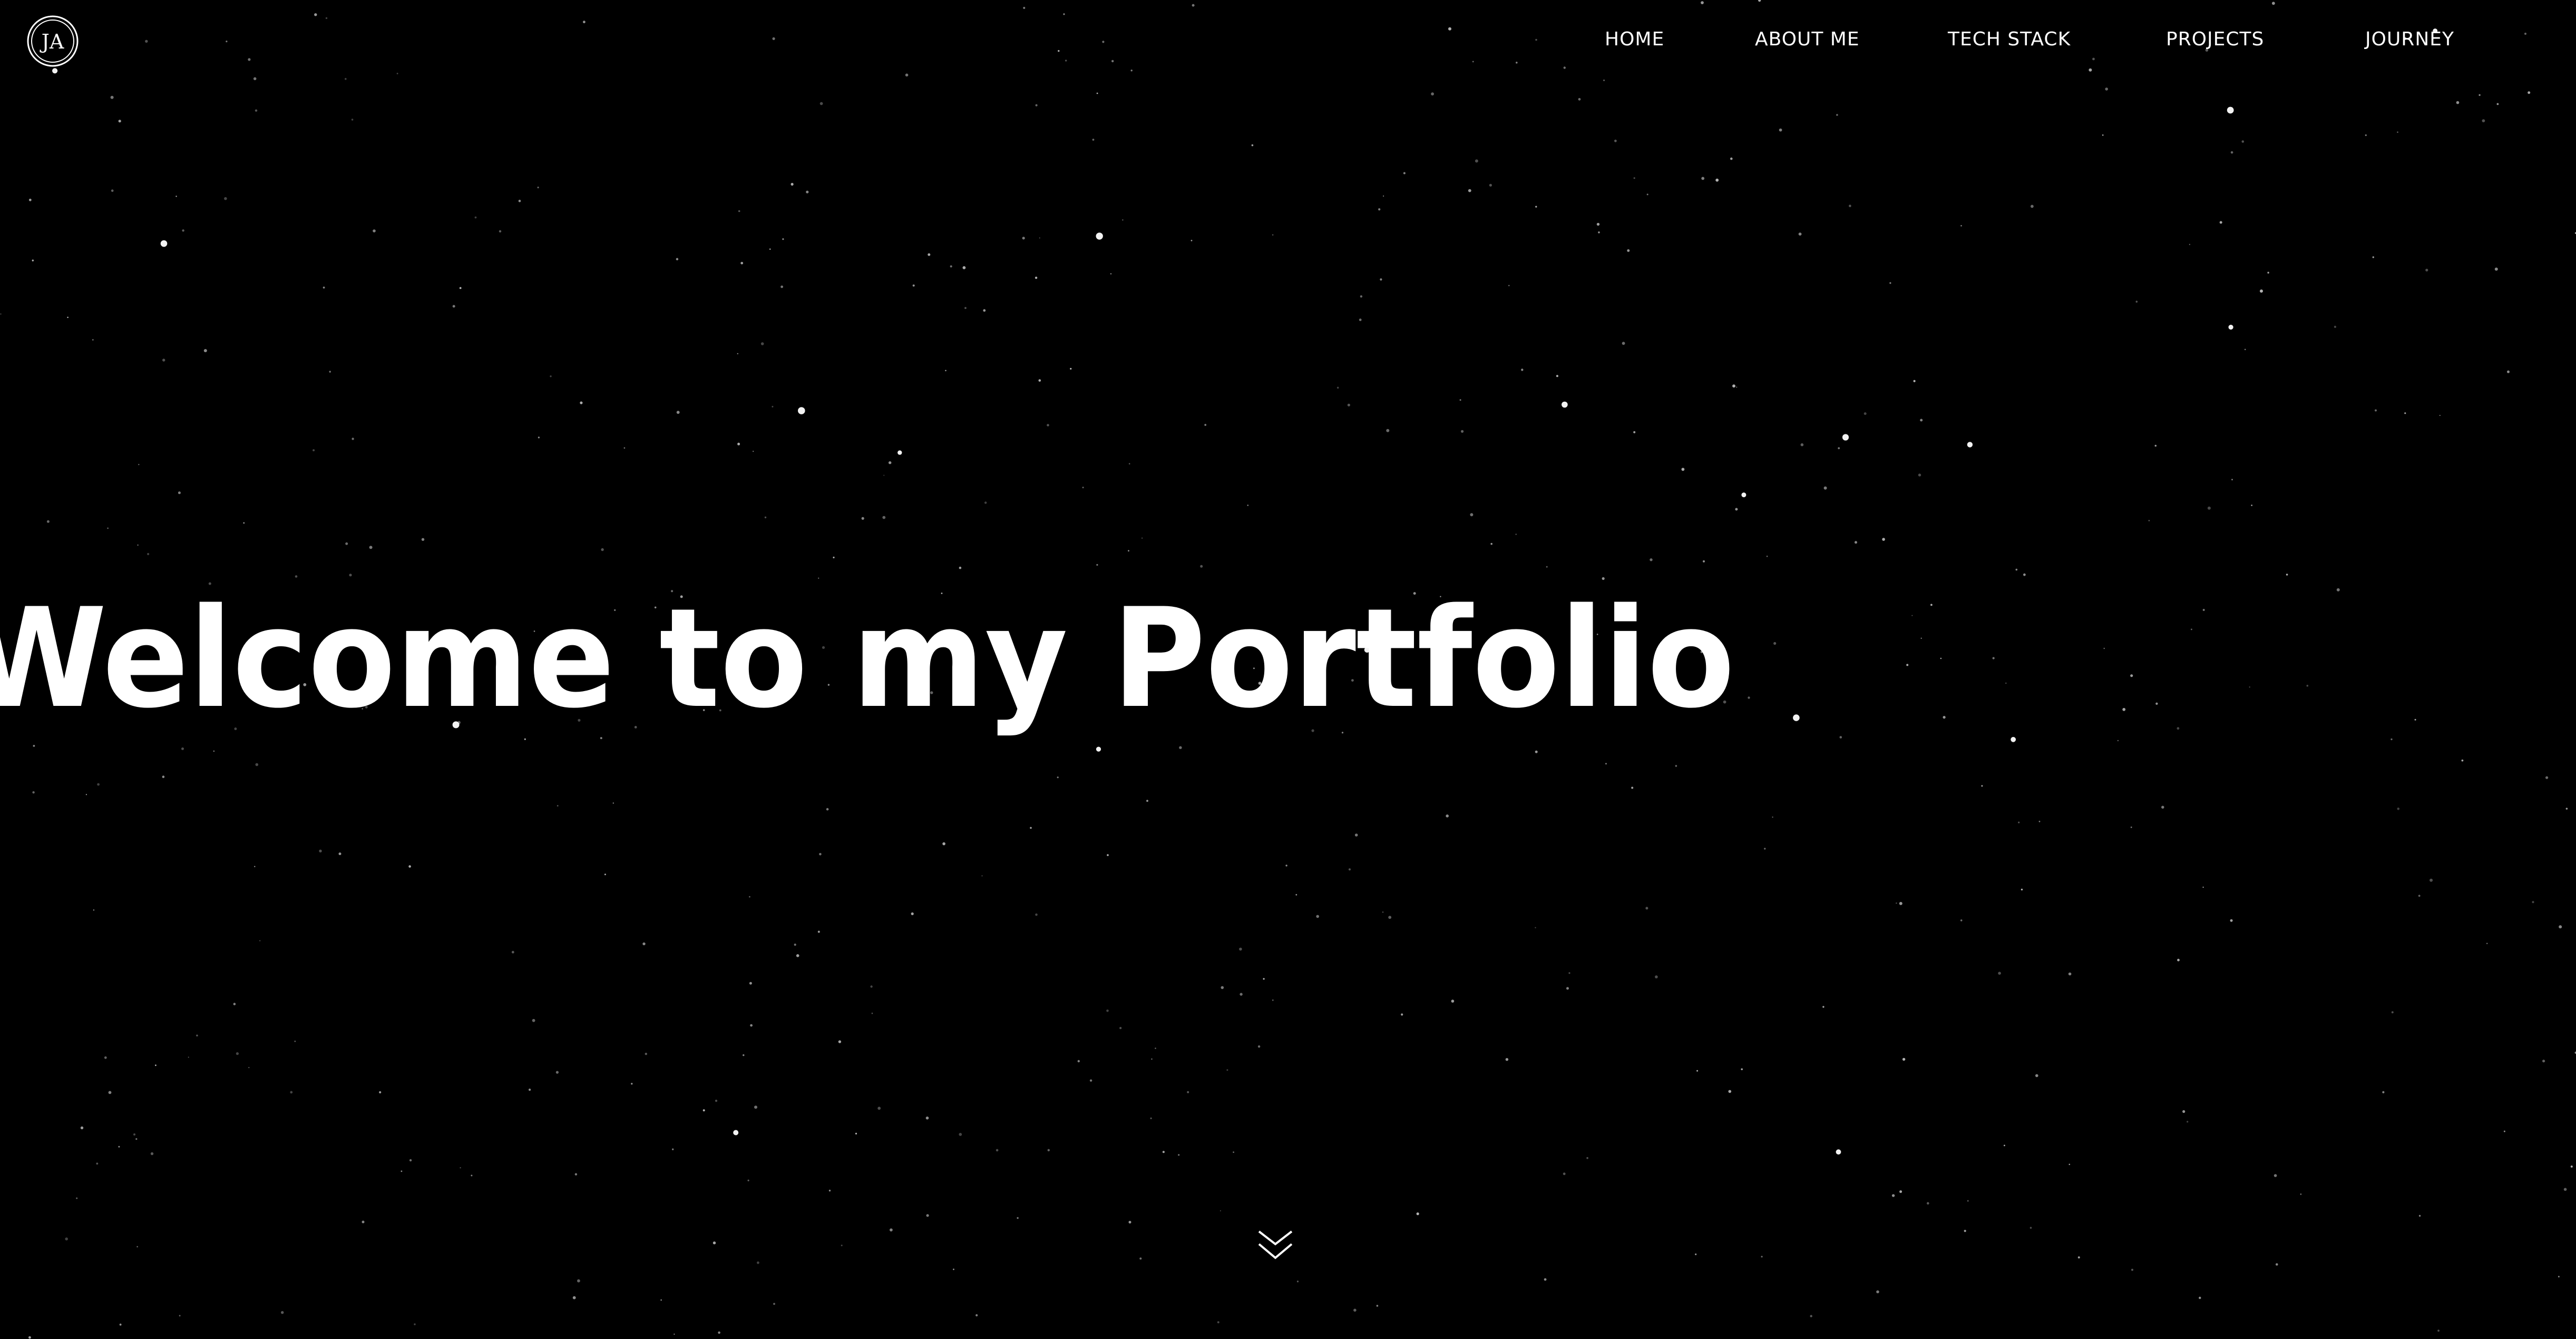 This screenshot has height=1339, width=2576. I want to click on nav-item-projects: PROJECTS, so click(2215, 39).